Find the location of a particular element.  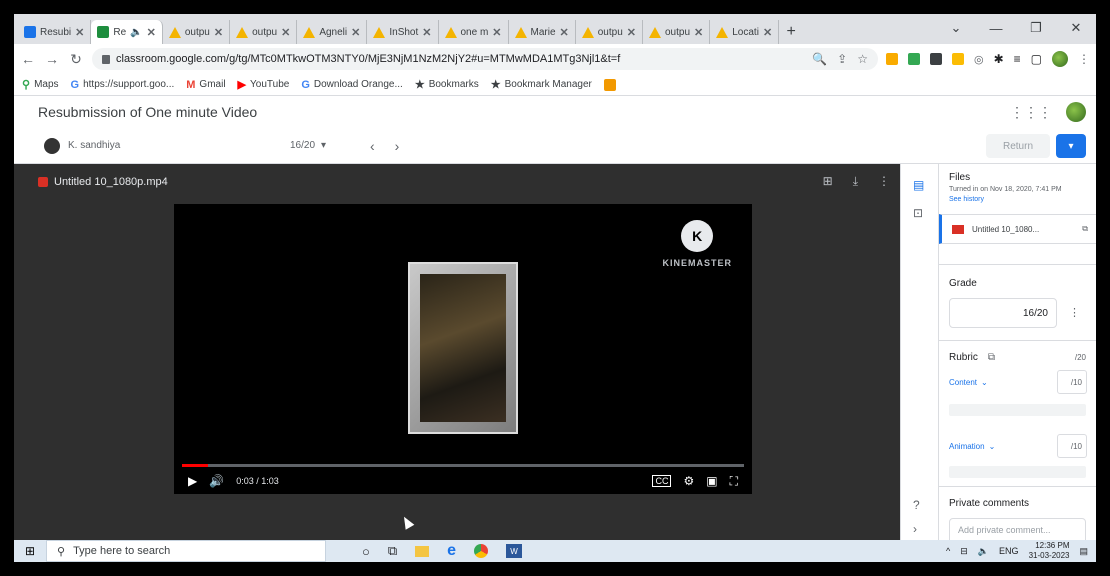

score-dropdown: 16/20 ▾ is located at coordinates (308, 145).